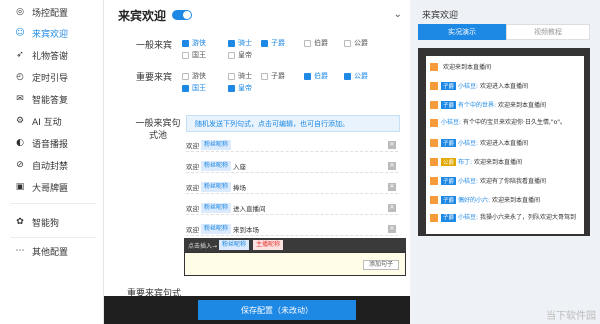  Describe the element at coordinates (505, 66) in the screenshot. I see `chat-message: 欢迎来到本直播间` at that location.